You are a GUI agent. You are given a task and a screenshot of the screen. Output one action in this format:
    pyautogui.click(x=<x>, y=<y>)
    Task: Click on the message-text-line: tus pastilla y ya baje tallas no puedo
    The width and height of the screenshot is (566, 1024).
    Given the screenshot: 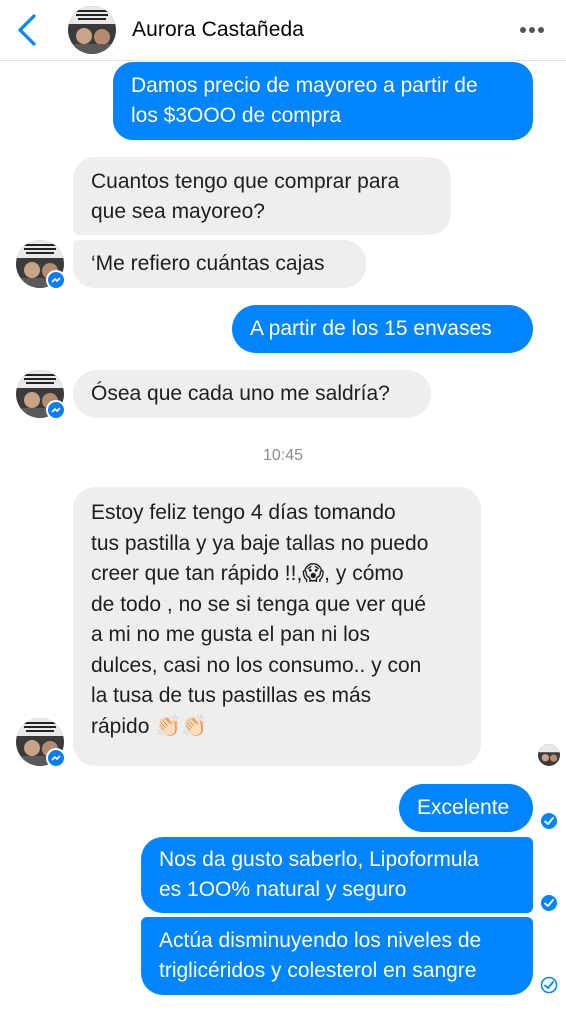 What is the action you would take?
    pyautogui.click(x=260, y=543)
    